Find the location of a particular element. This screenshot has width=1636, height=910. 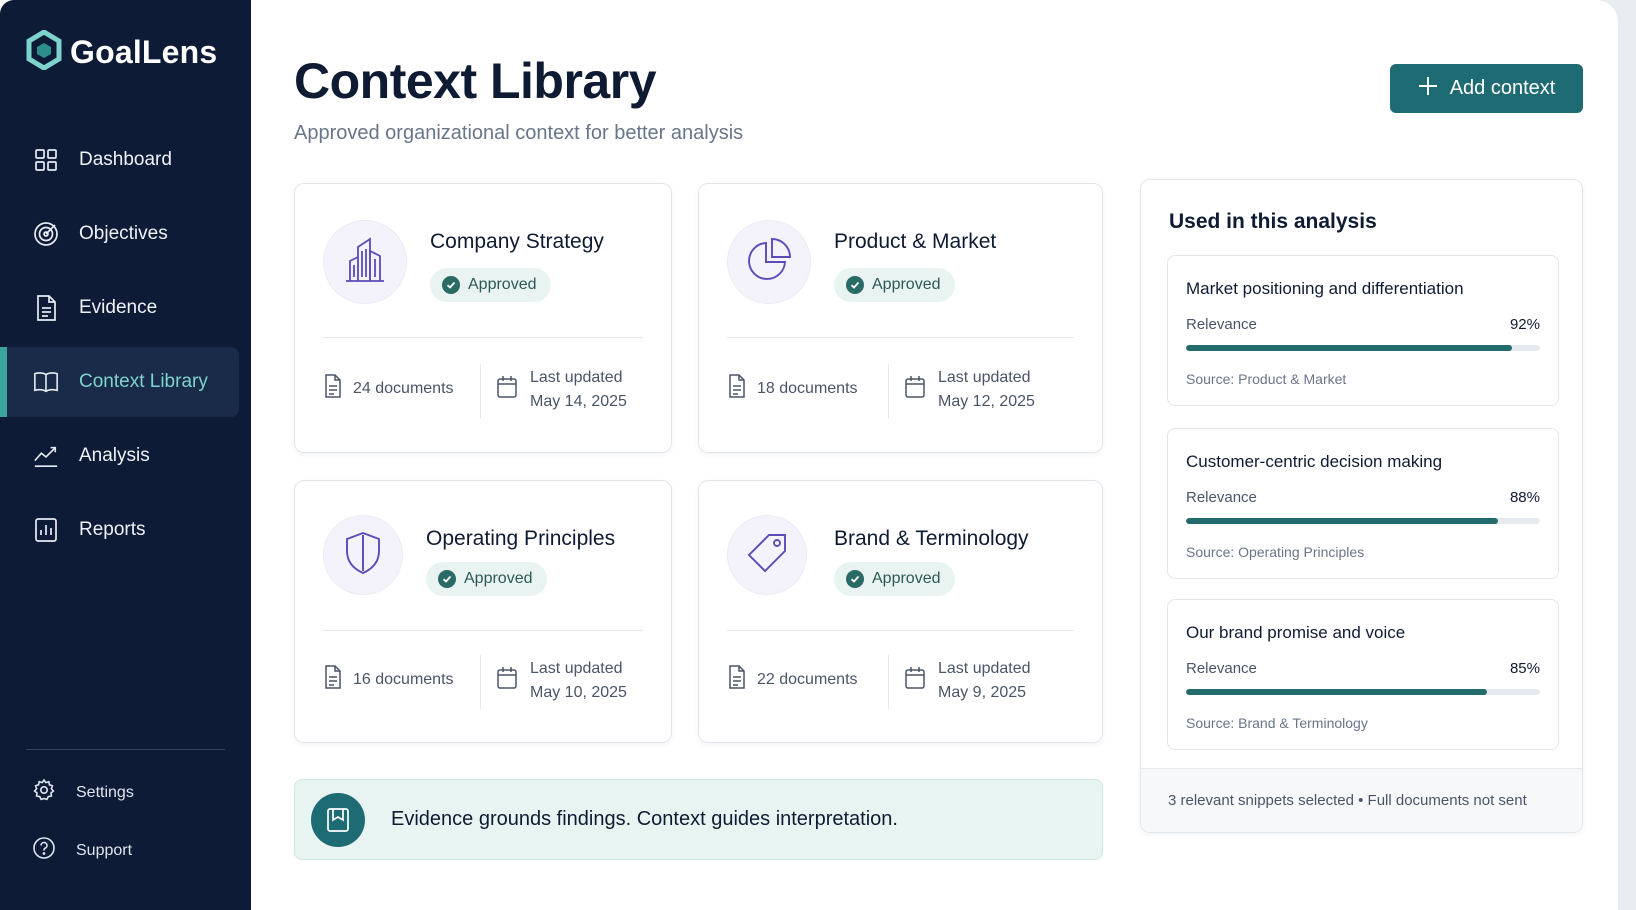

plus-icon is located at coordinates (1428, 89).